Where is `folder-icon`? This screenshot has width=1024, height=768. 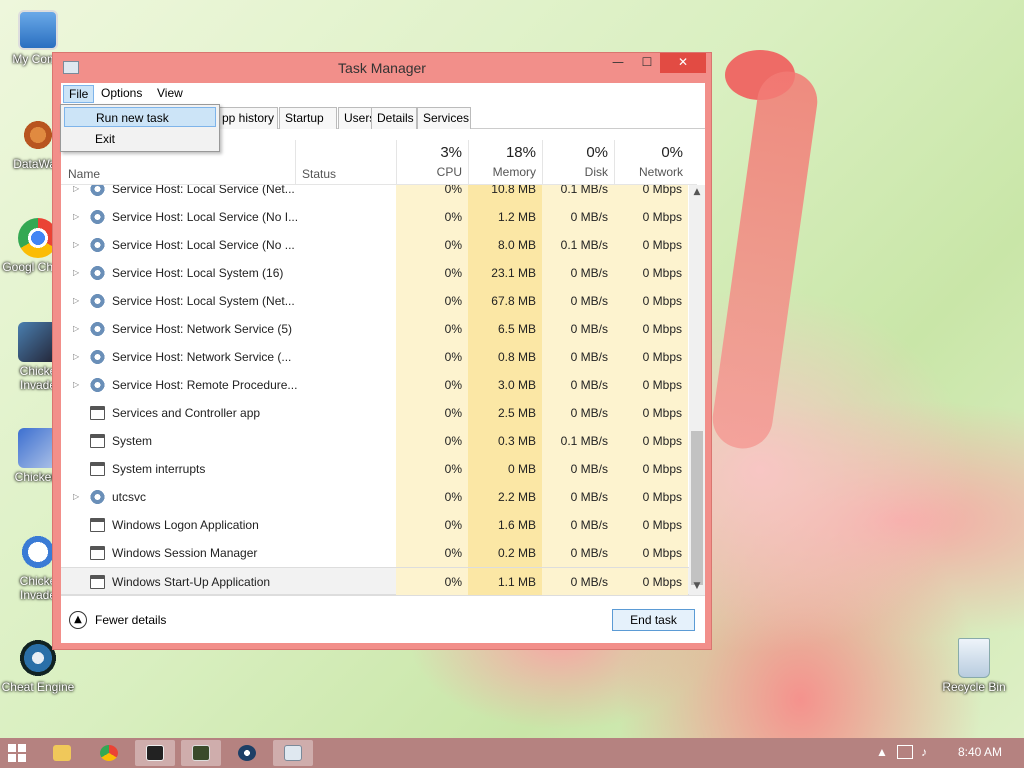 folder-icon is located at coordinates (62, 753).